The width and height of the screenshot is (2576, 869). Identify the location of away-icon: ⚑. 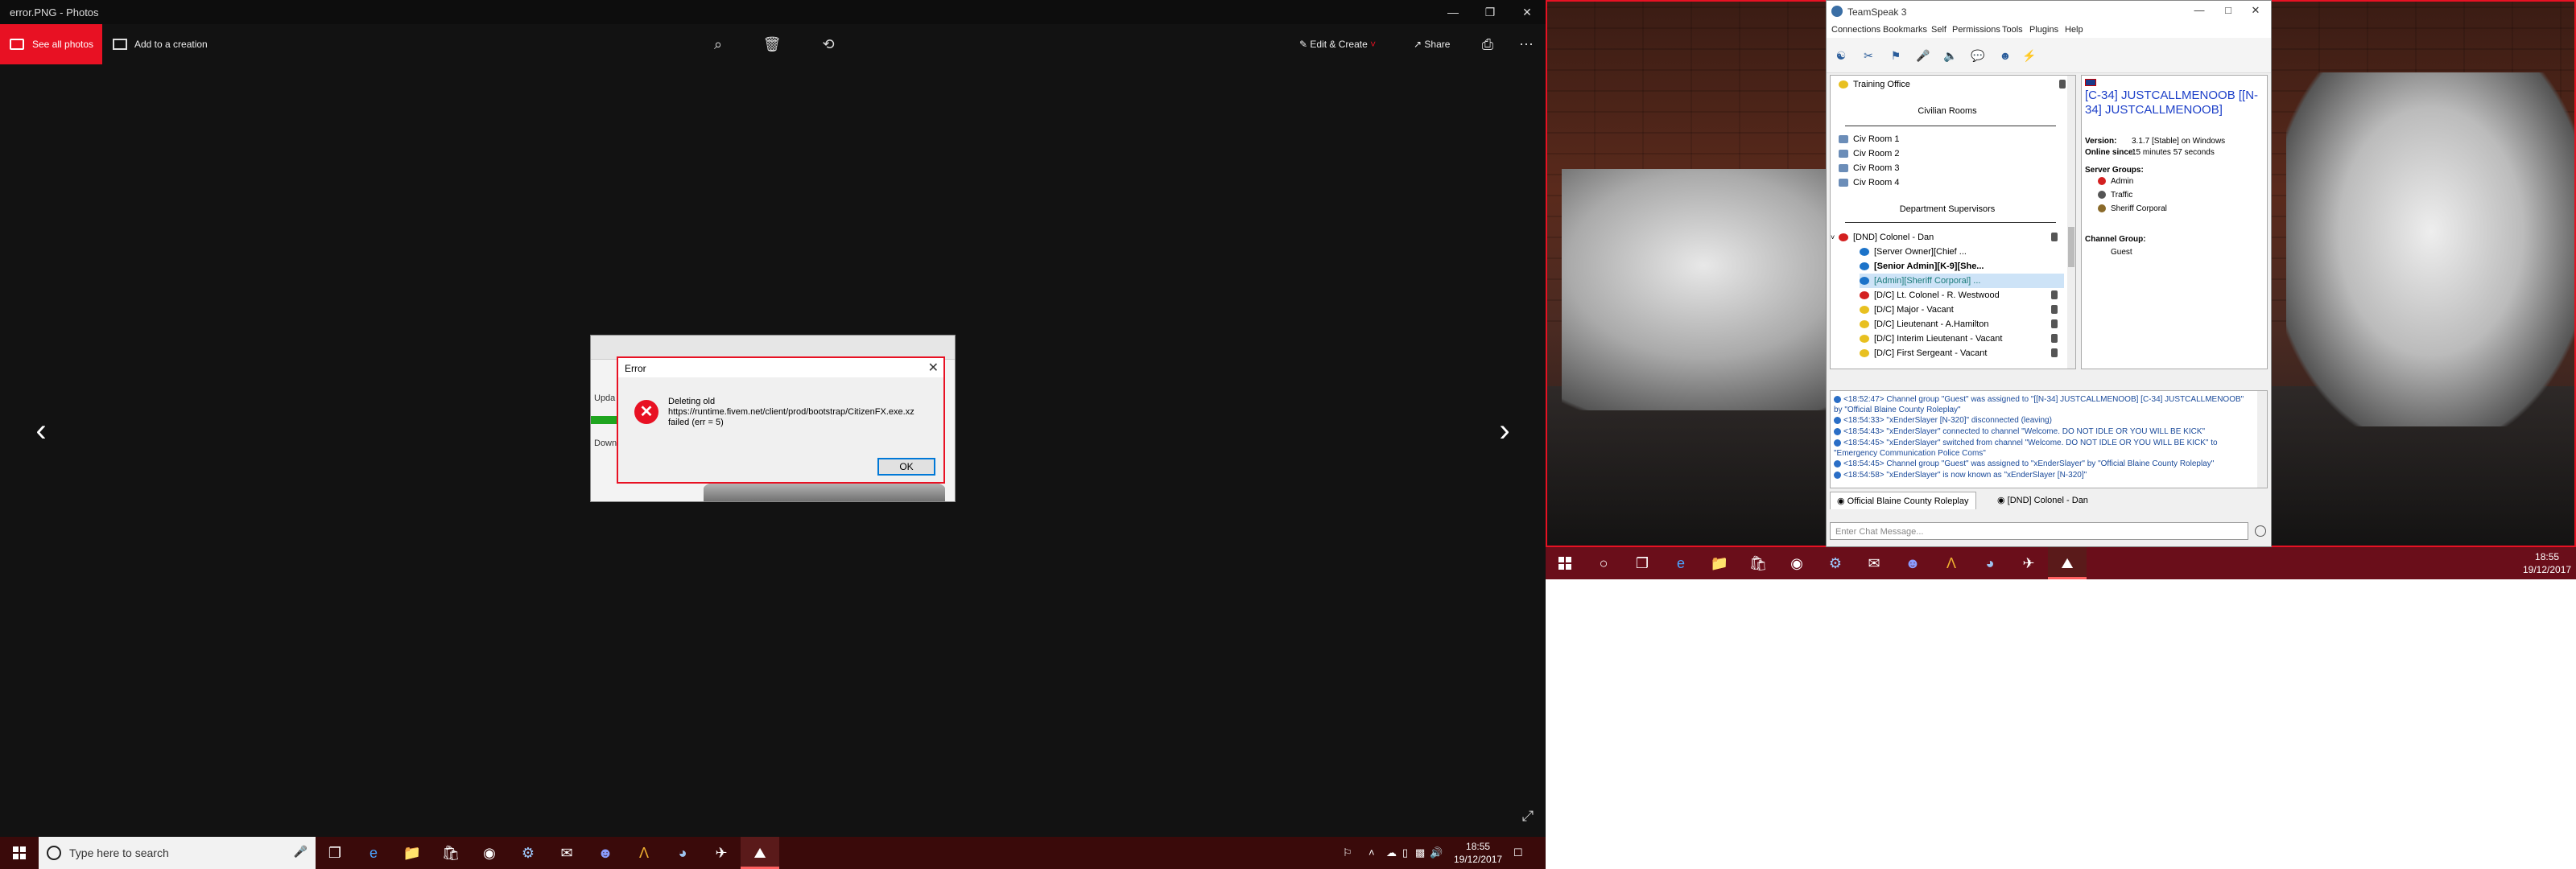
(1895, 55).